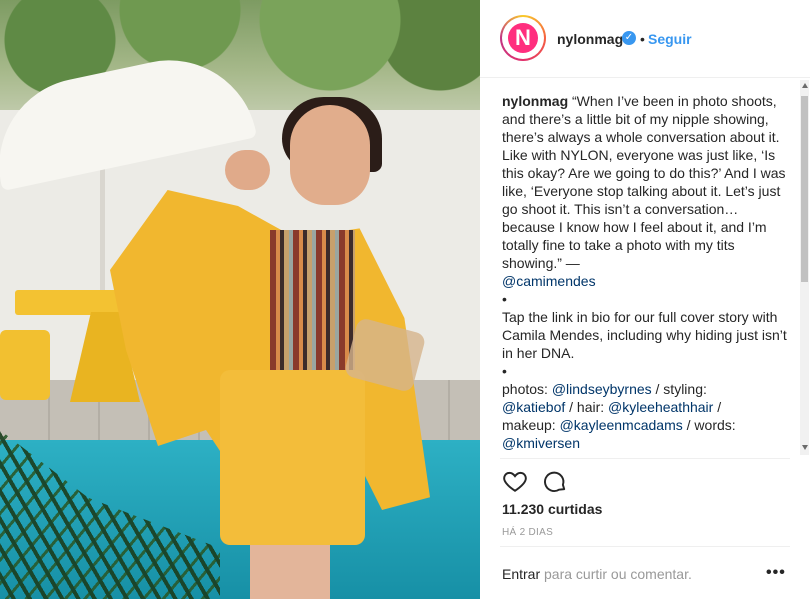 This screenshot has width=810, height=599. What do you see at coordinates (552, 509) in the screenshot?
I see `likes-count: 11.230 curtidas` at bounding box center [552, 509].